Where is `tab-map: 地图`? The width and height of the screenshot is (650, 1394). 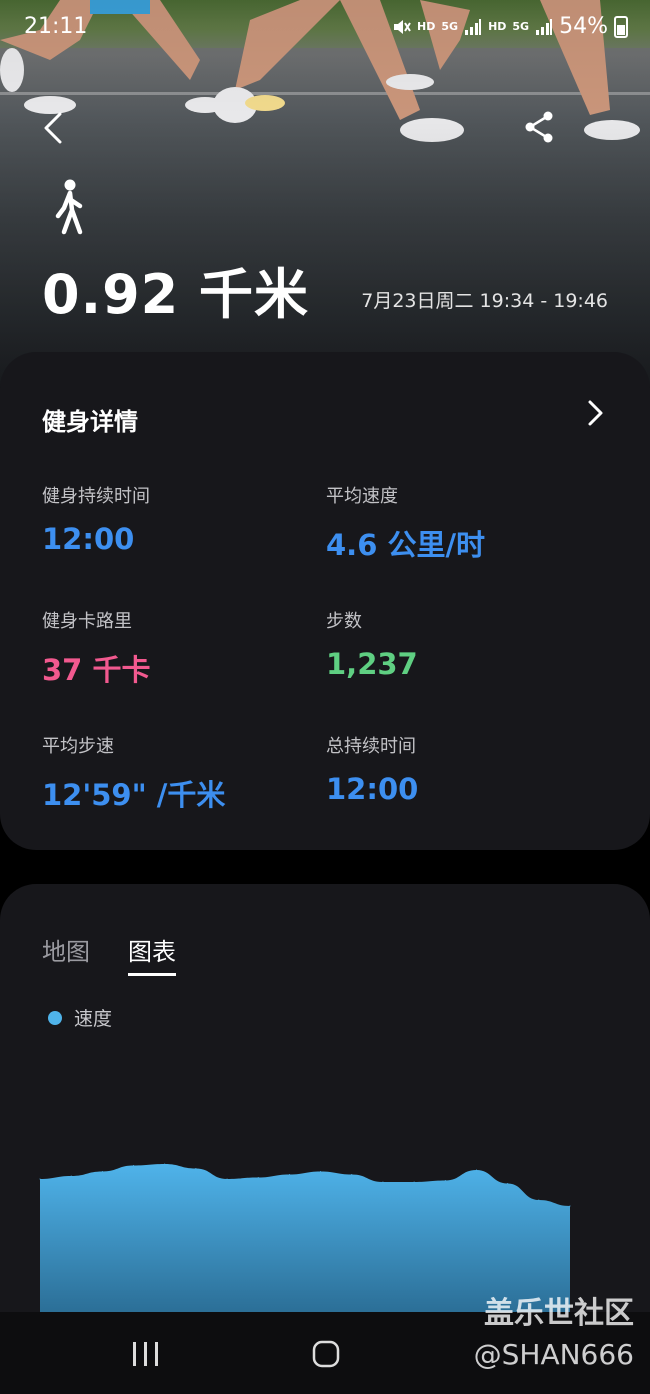
tab-map: 地图 is located at coordinates (66, 954).